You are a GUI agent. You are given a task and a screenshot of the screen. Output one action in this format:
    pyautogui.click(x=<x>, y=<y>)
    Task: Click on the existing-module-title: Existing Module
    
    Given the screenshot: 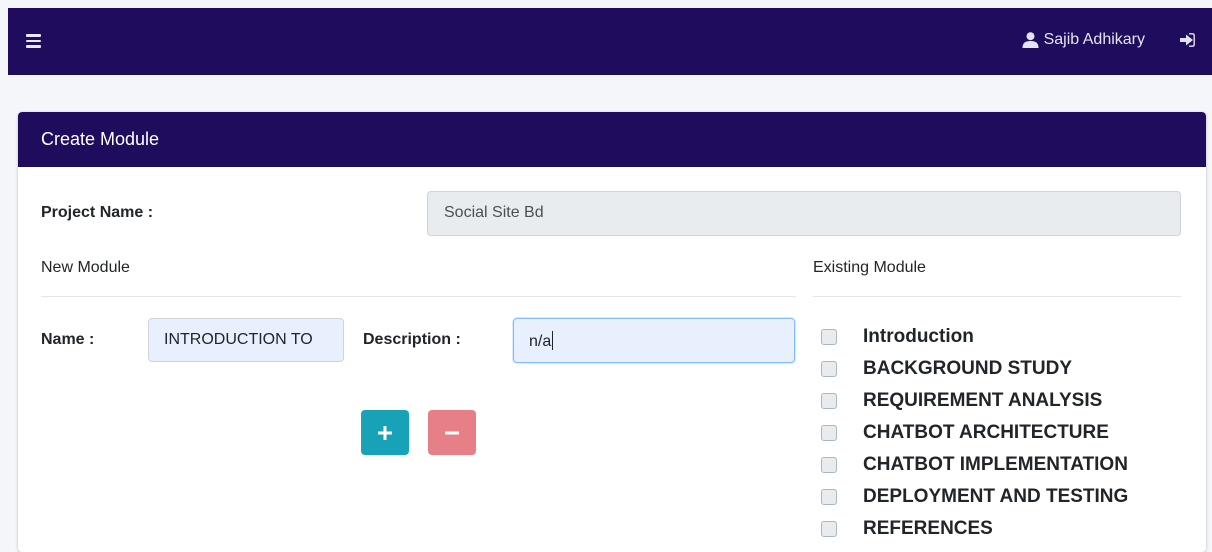 What is the action you would take?
    pyautogui.click(x=869, y=267)
    